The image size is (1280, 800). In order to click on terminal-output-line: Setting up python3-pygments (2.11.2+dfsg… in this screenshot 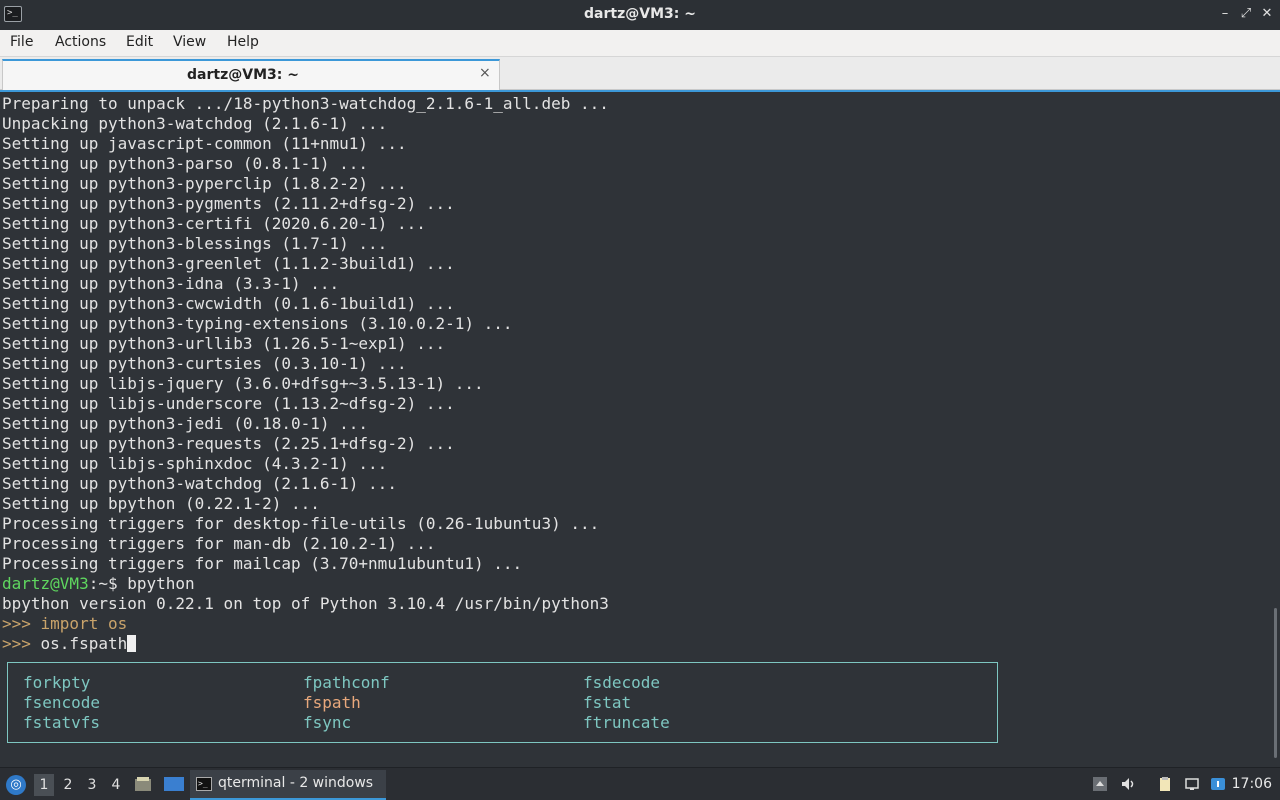, I will do `click(228, 203)`.